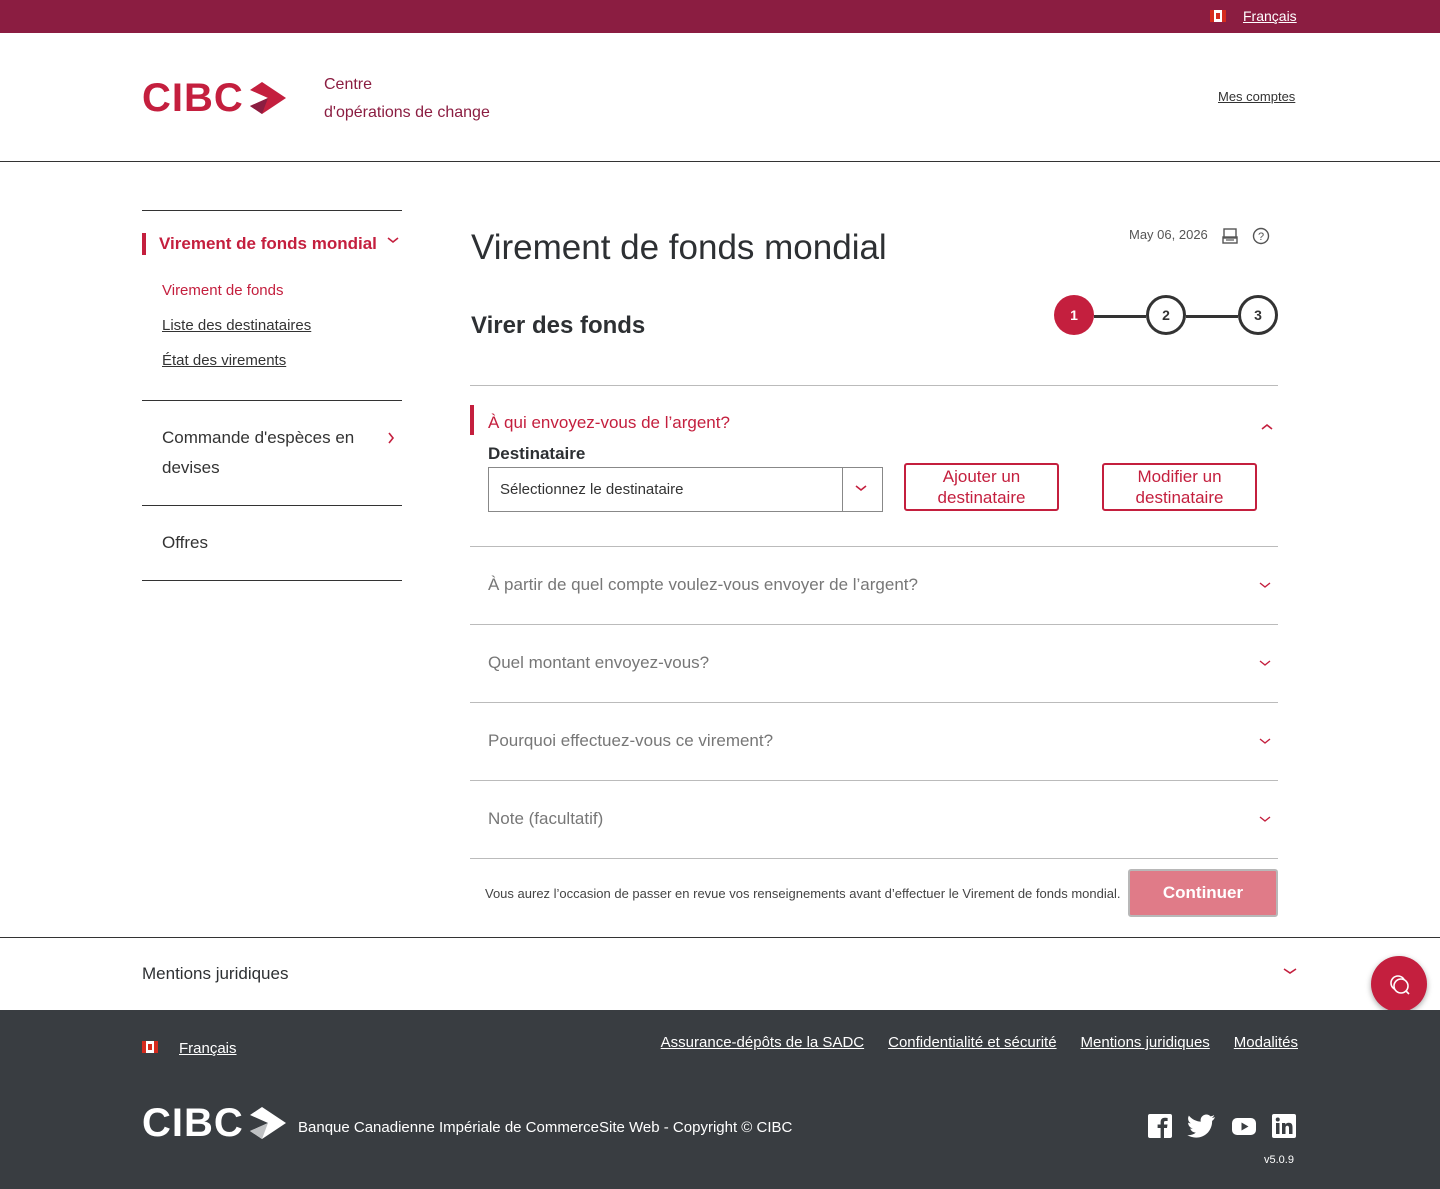 This screenshot has height=1189, width=1440. What do you see at coordinates (679, 247) in the screenshot?
I see `page-title: Virement de fonds mondial` at bounding box center [679, 247].